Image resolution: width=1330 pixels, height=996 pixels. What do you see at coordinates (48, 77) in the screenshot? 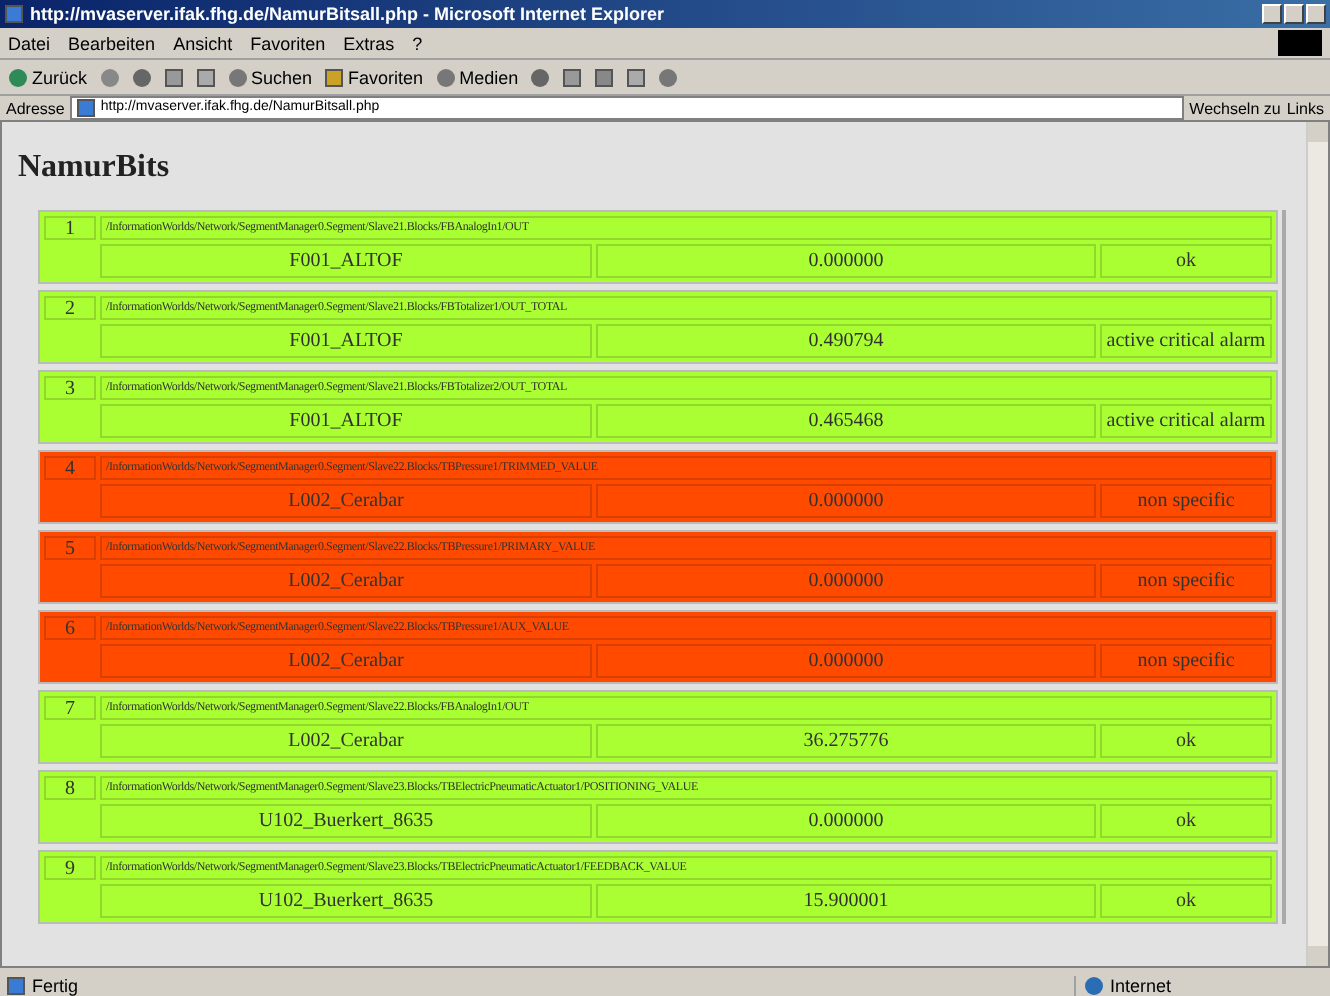
I see `back-button: Zurück` at bounding box center [48, 77].